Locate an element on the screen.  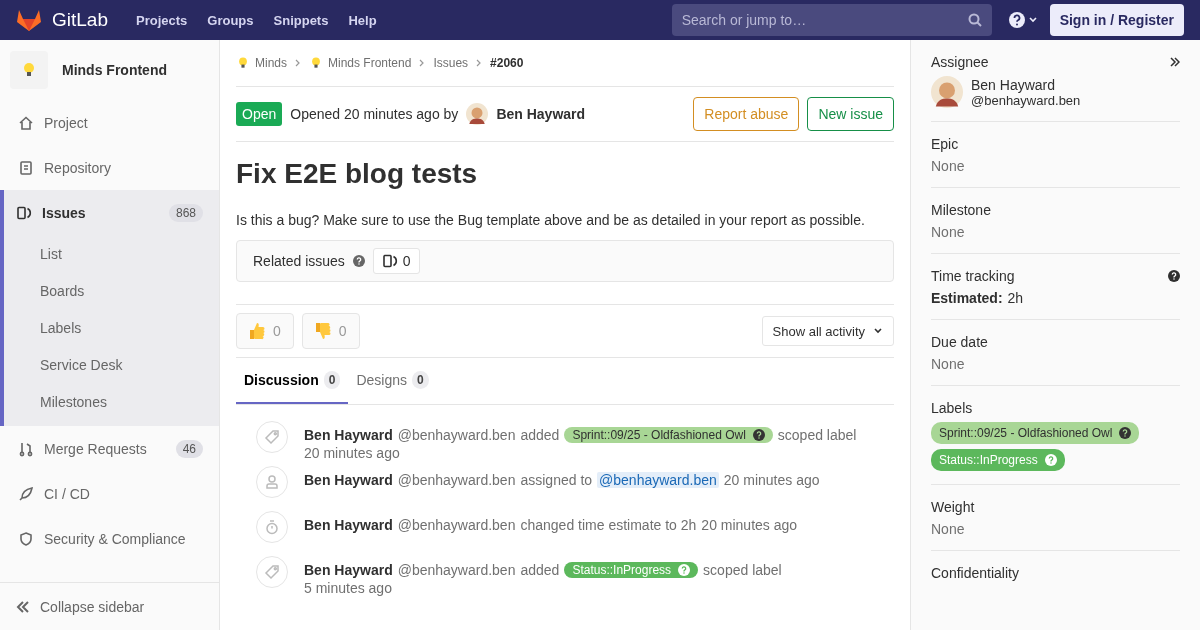
estimate-label: Estimated: is located at coordinates (967, 298).